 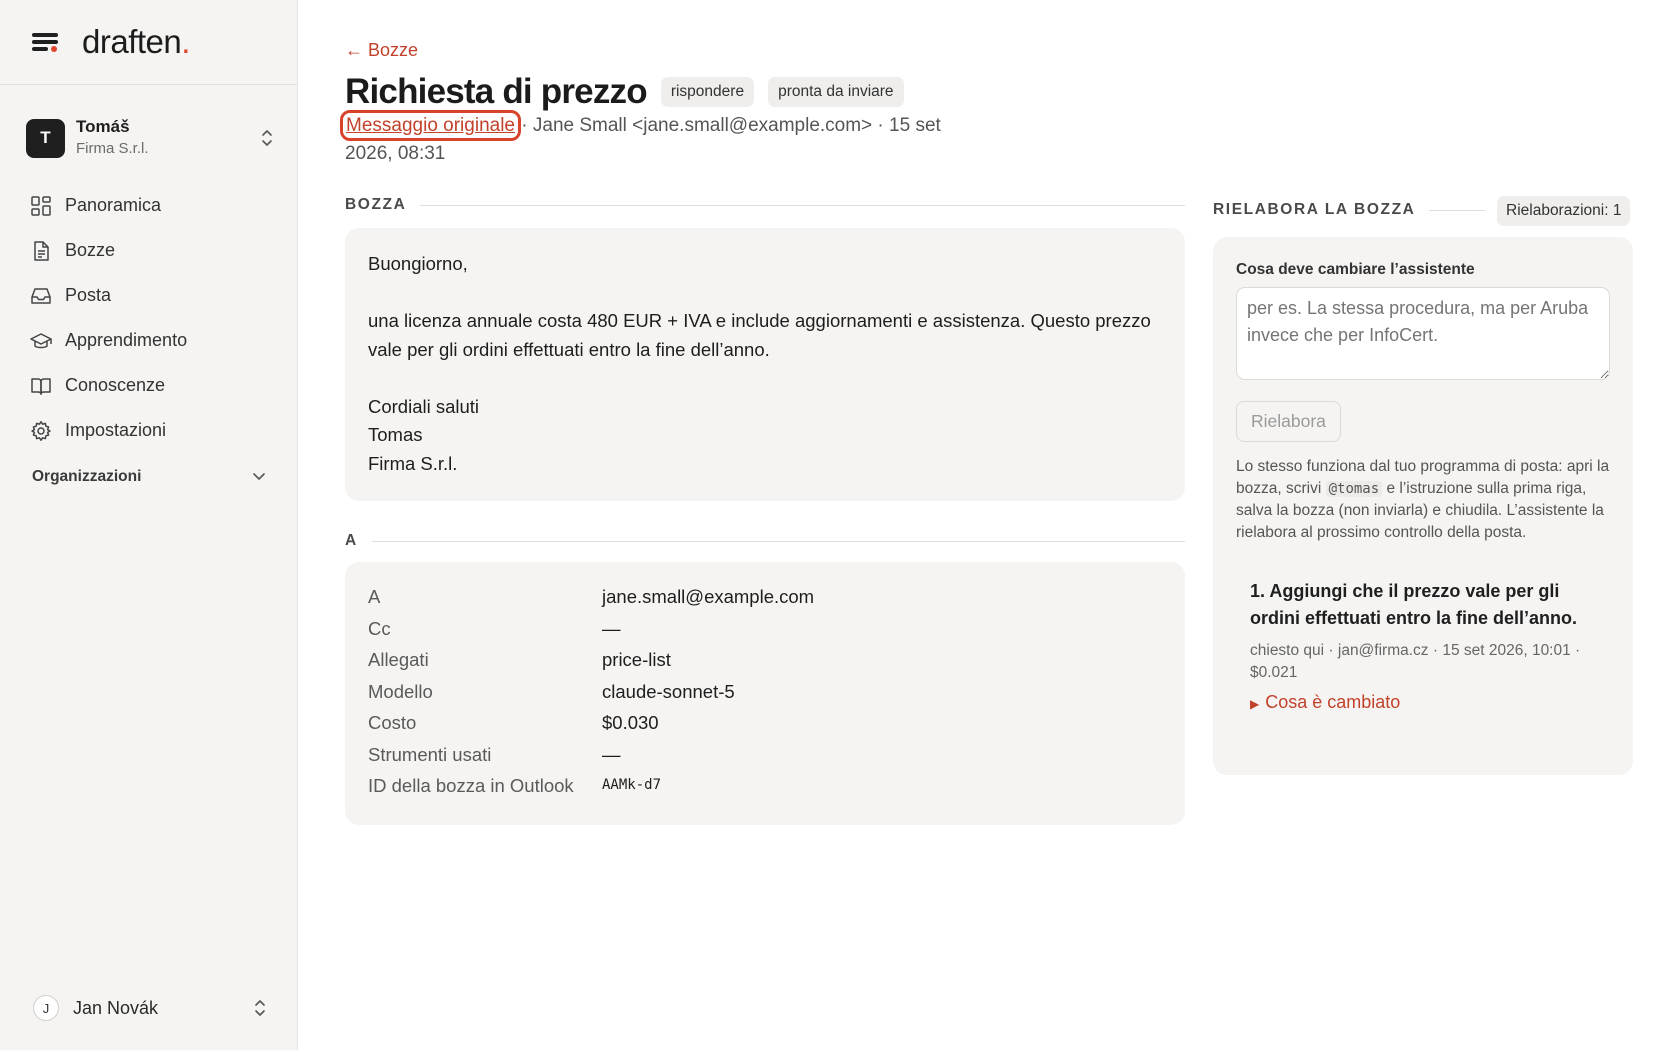 I want to click on detail-key: Costo, so click(x=392, y=722).